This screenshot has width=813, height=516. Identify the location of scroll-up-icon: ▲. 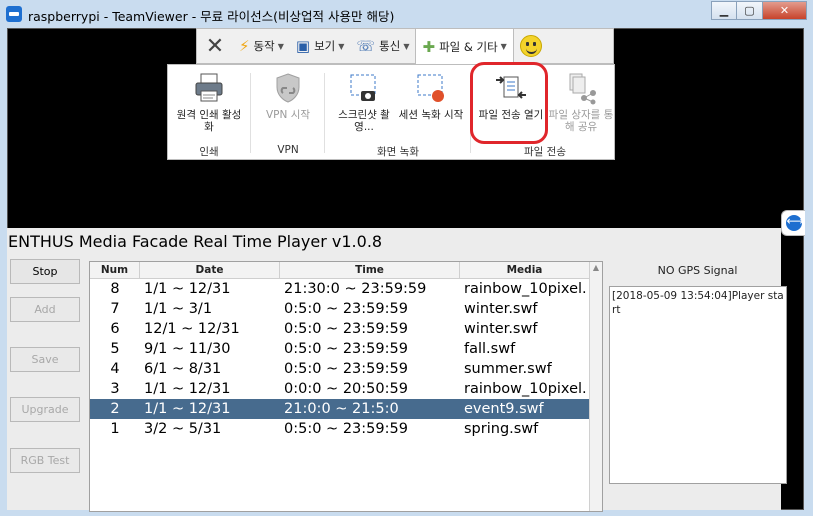
(596, 268).